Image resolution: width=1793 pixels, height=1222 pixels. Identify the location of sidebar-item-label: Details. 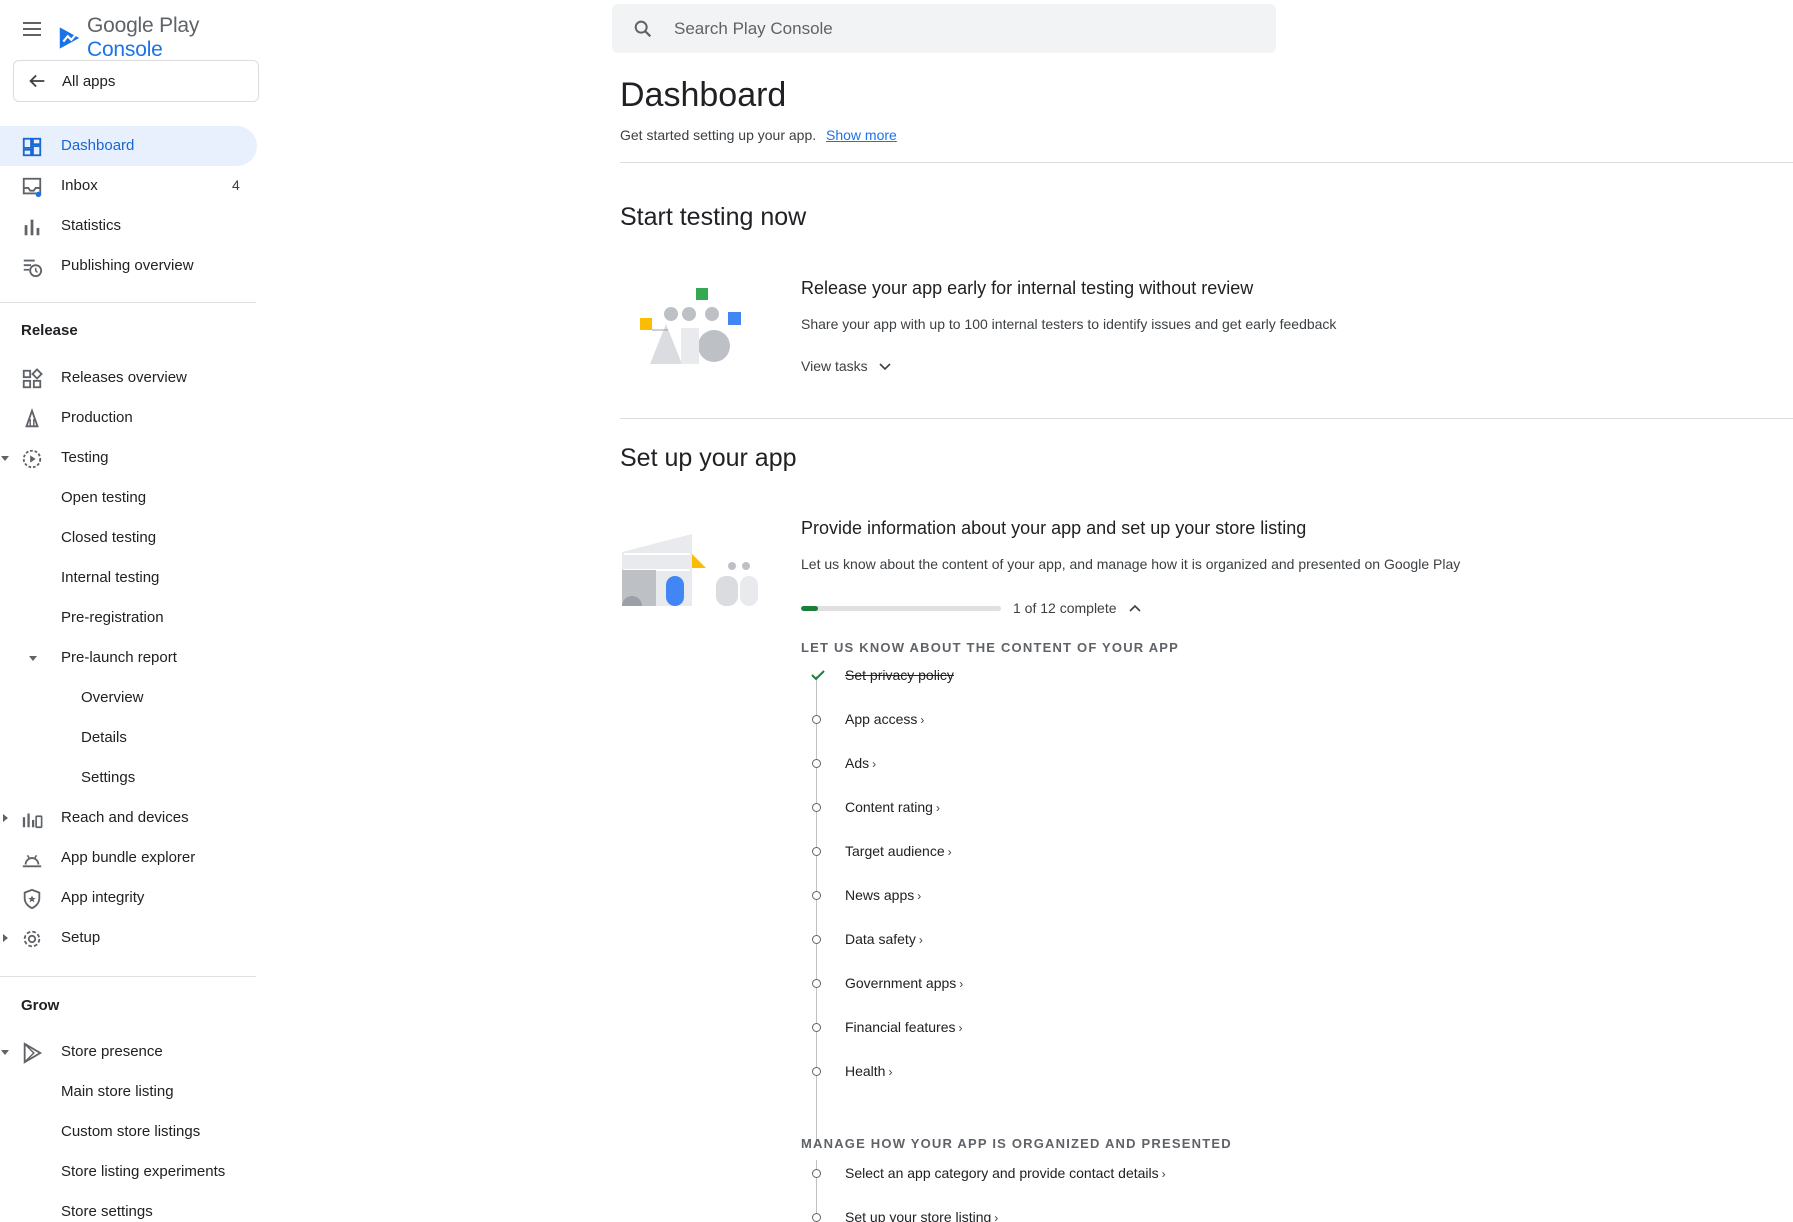
(104, 737).